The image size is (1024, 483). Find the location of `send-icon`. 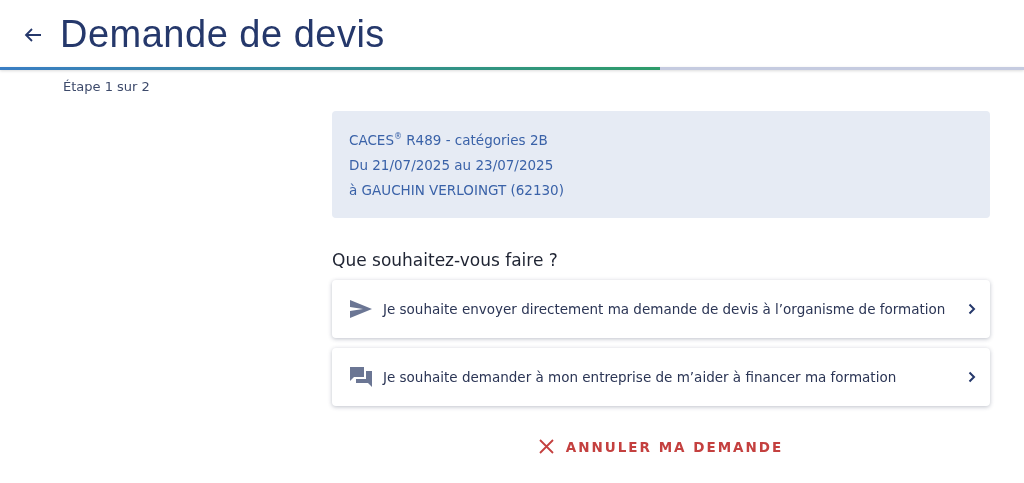

send-icon is located at coordinates (361, 308).